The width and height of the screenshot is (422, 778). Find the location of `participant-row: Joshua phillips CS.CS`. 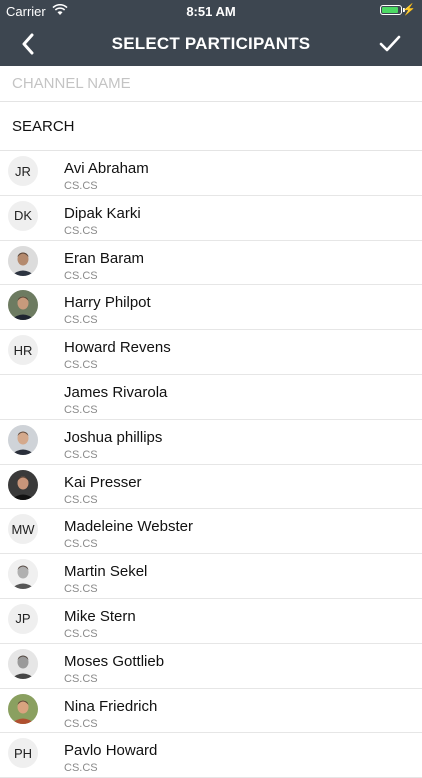

participant-row: Joshua phillips CS.CS is located at coordinates (211, 442).